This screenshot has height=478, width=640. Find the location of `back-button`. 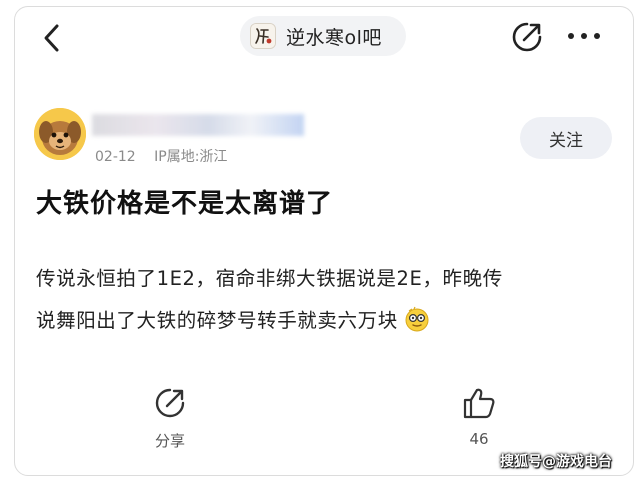

back-button is located at coordinates (53, 38).